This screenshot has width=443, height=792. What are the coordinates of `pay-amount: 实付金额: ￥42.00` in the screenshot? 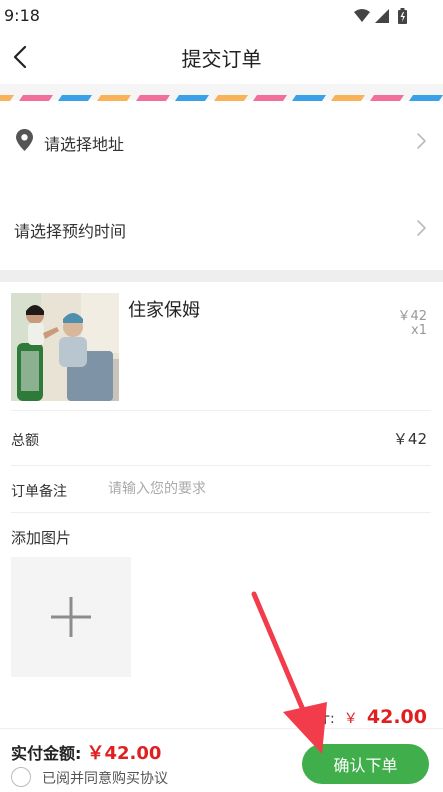 It's located at (86, 752).